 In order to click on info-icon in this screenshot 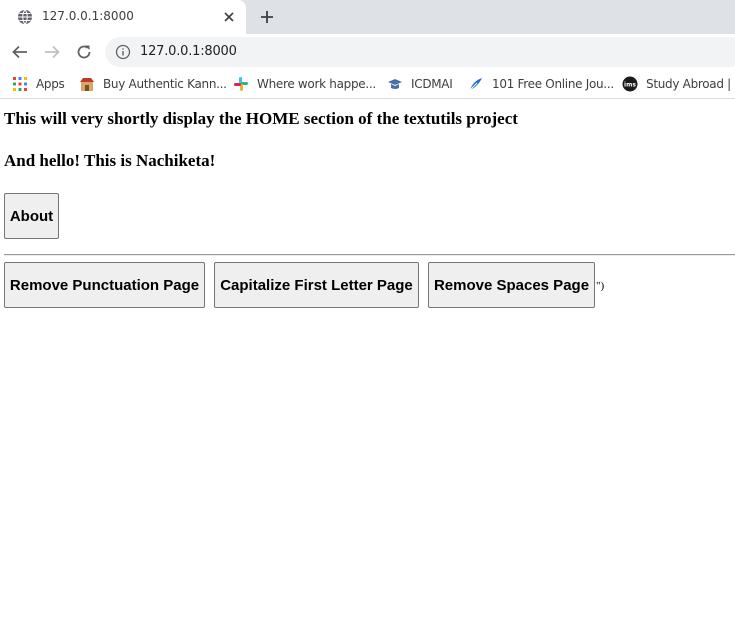, I will do `click(123, 52)`.